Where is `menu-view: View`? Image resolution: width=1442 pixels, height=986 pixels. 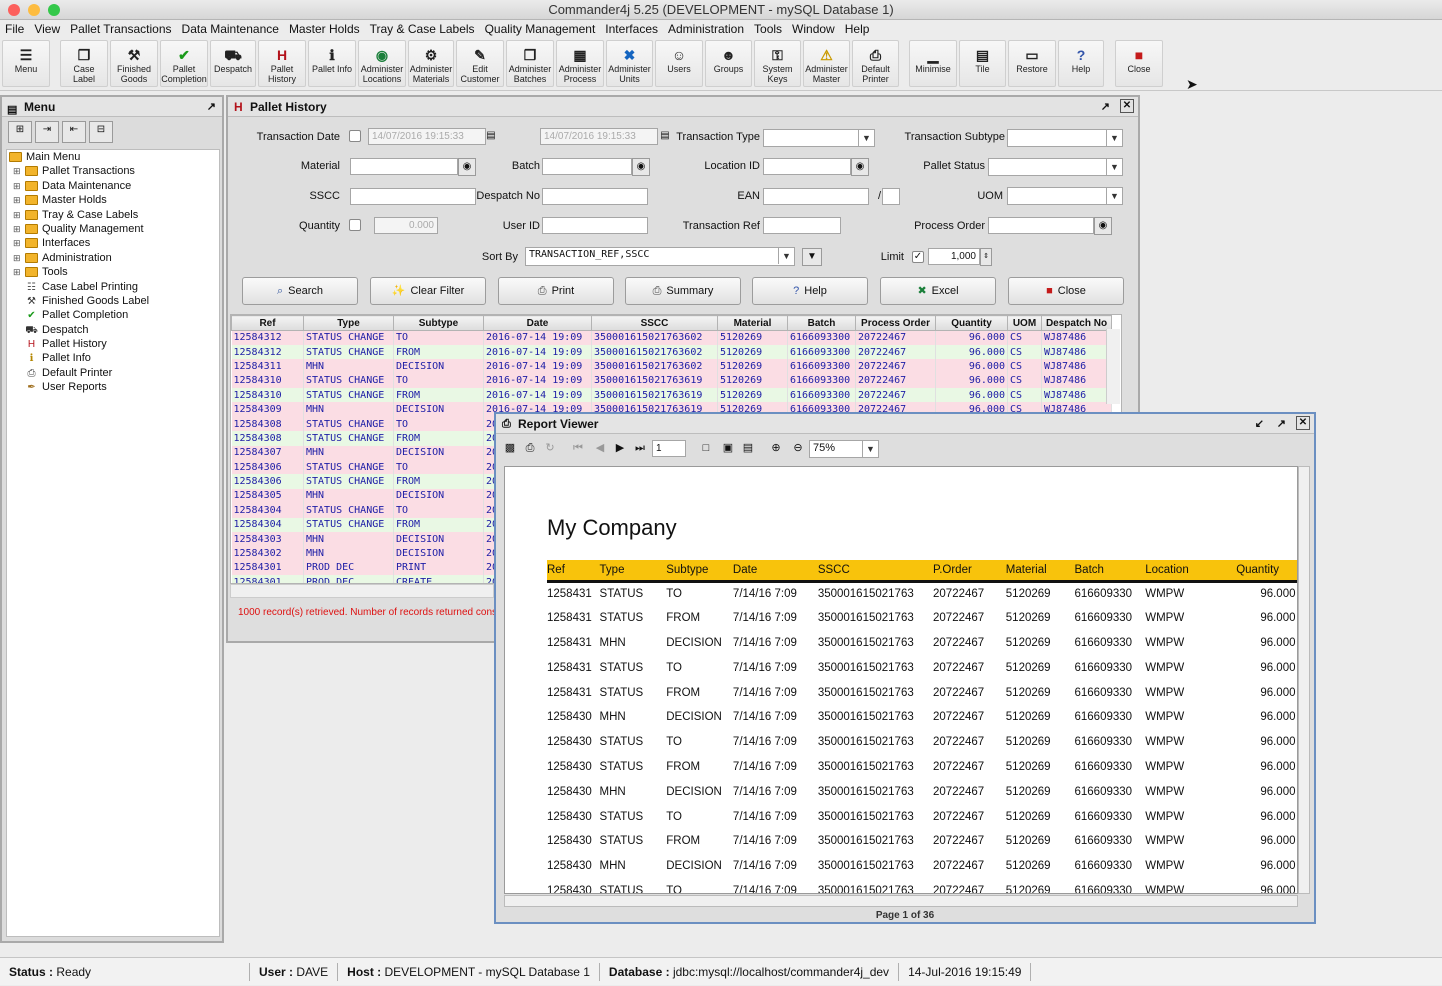 menu-view: View is located at coordinates (47, 29).